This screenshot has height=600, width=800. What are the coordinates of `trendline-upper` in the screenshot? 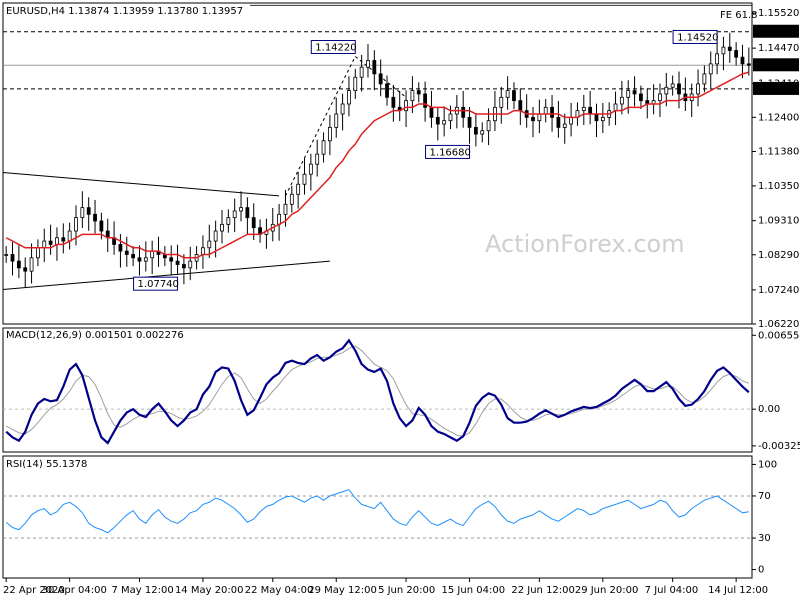 It's located at (141, 184).